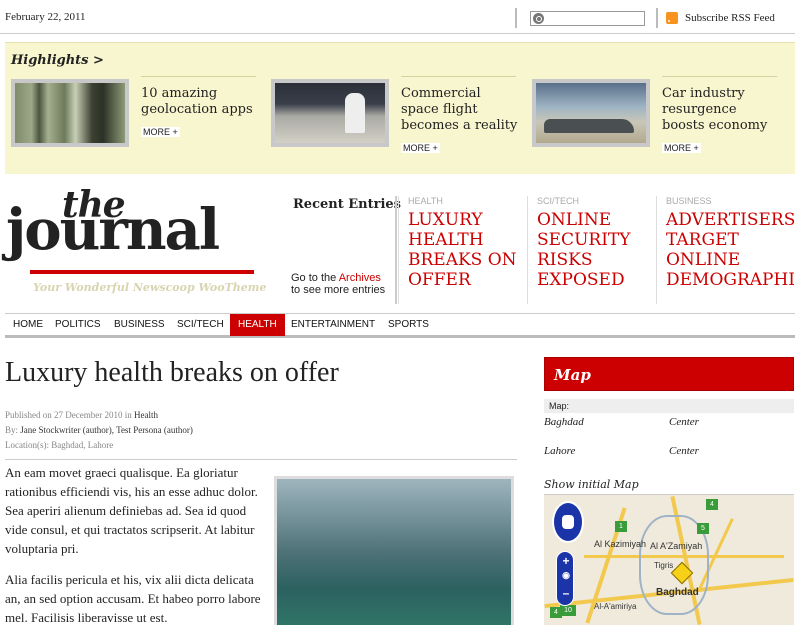  What do you see at coordinates (568, 522) in the screenshot?
I see `map-pan-control` at bounding box center [568, 522].